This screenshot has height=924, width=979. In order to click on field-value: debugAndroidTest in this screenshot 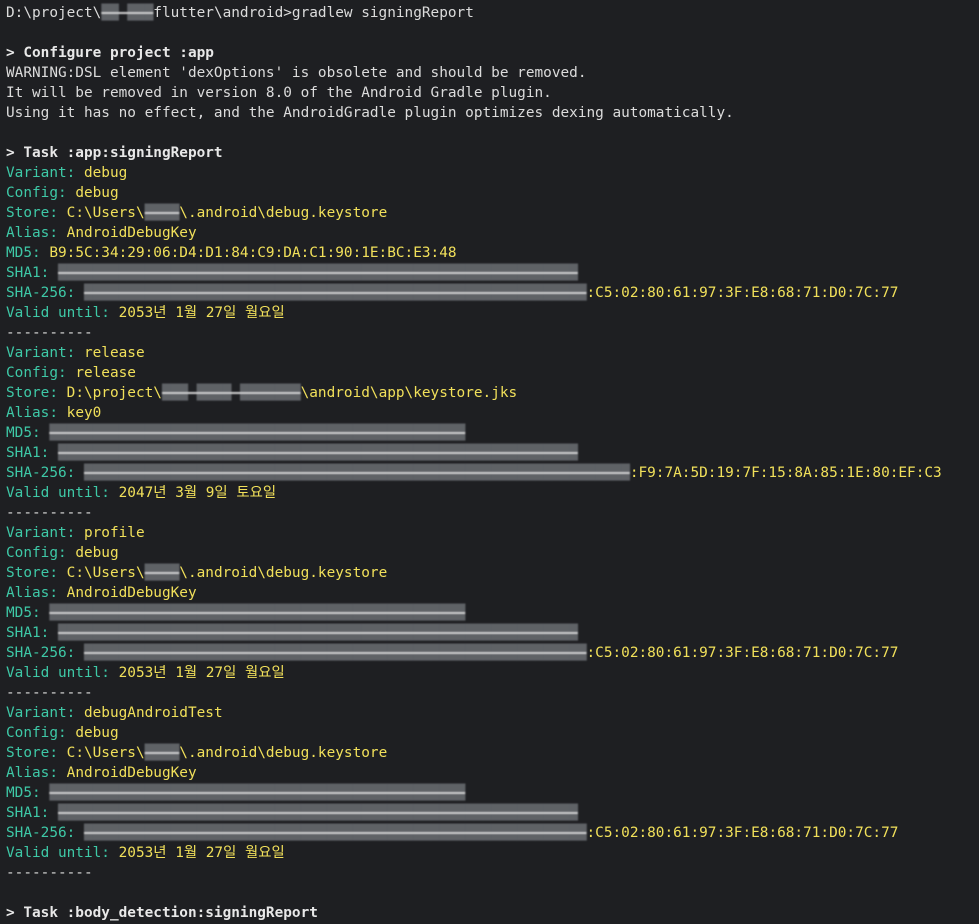, I will do `click(153, 713)`.